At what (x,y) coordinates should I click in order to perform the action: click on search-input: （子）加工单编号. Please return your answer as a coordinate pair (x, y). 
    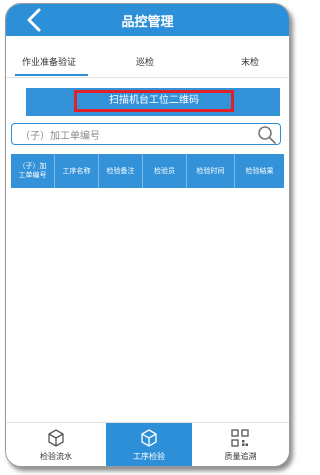
    Looking at the image, I should click on (60, 134).